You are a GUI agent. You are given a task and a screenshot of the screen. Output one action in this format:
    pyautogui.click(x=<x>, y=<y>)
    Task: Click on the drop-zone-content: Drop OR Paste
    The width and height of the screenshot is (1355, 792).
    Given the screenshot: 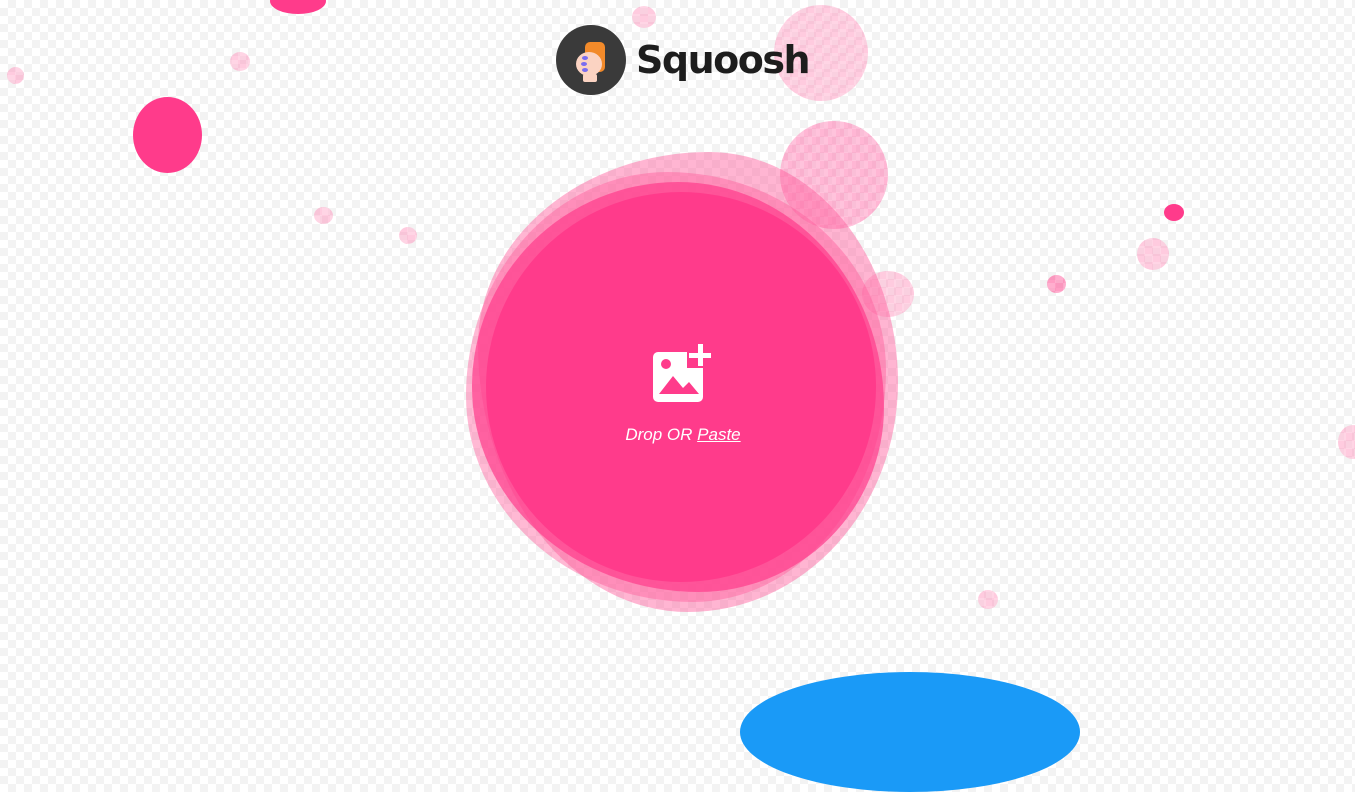 What is the action you would take?
    pyautogui.click(x=683, y=393)
    